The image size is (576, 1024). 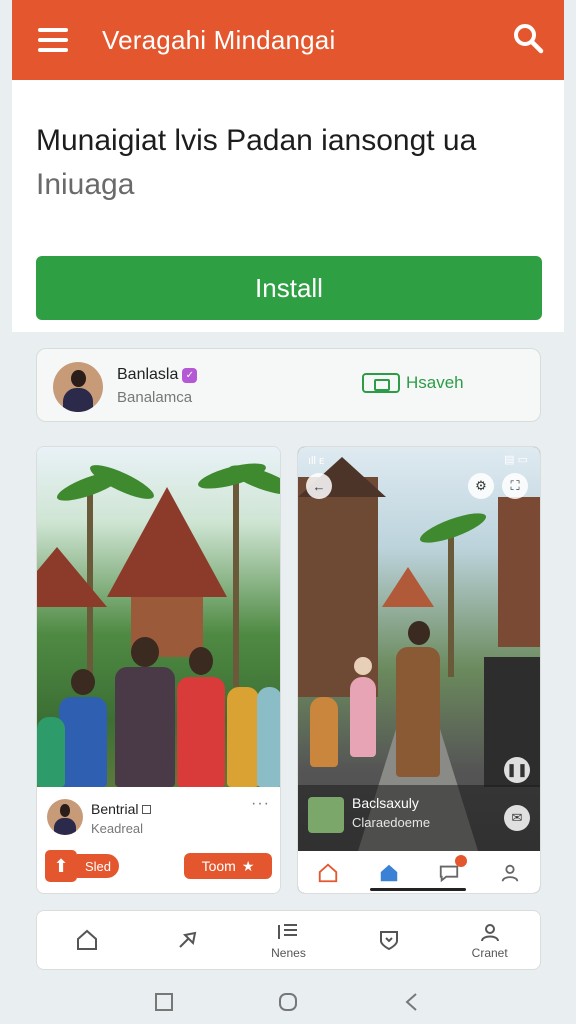 I want to click on shield-heart-icon, so click(x=389, y=941).